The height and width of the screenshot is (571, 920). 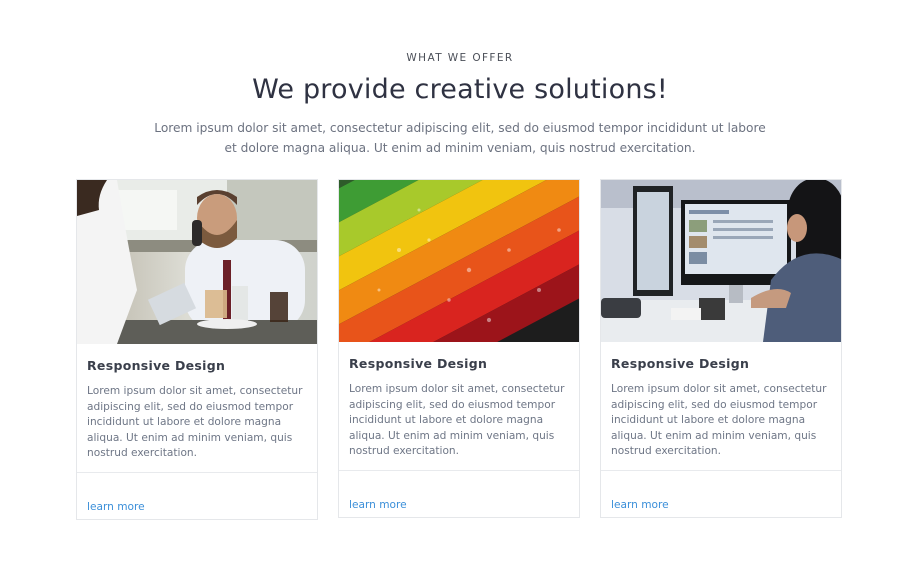 I want to click on section-eyebrow: WHAT WE OFFER, so click(x=460, y=58).